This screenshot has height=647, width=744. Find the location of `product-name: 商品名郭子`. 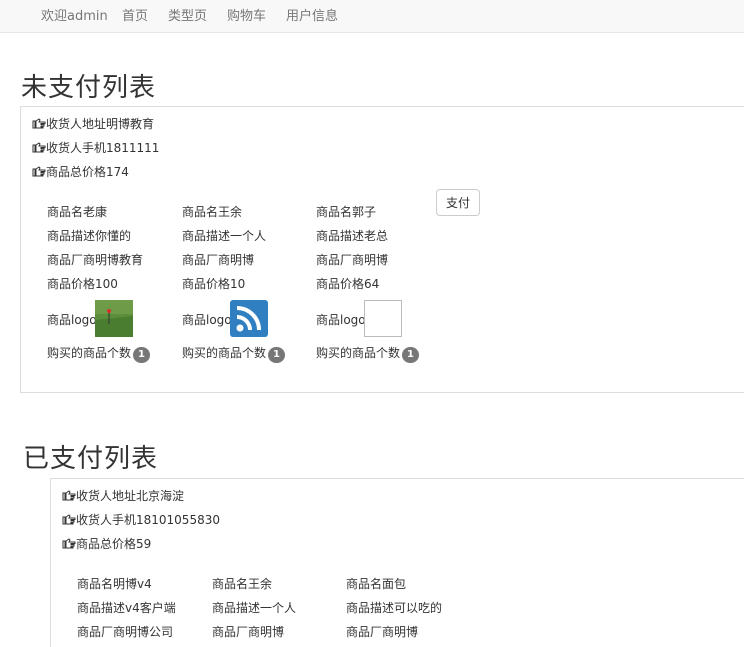

product-name: 商品名郭子 is located at coordinates (346, 212).